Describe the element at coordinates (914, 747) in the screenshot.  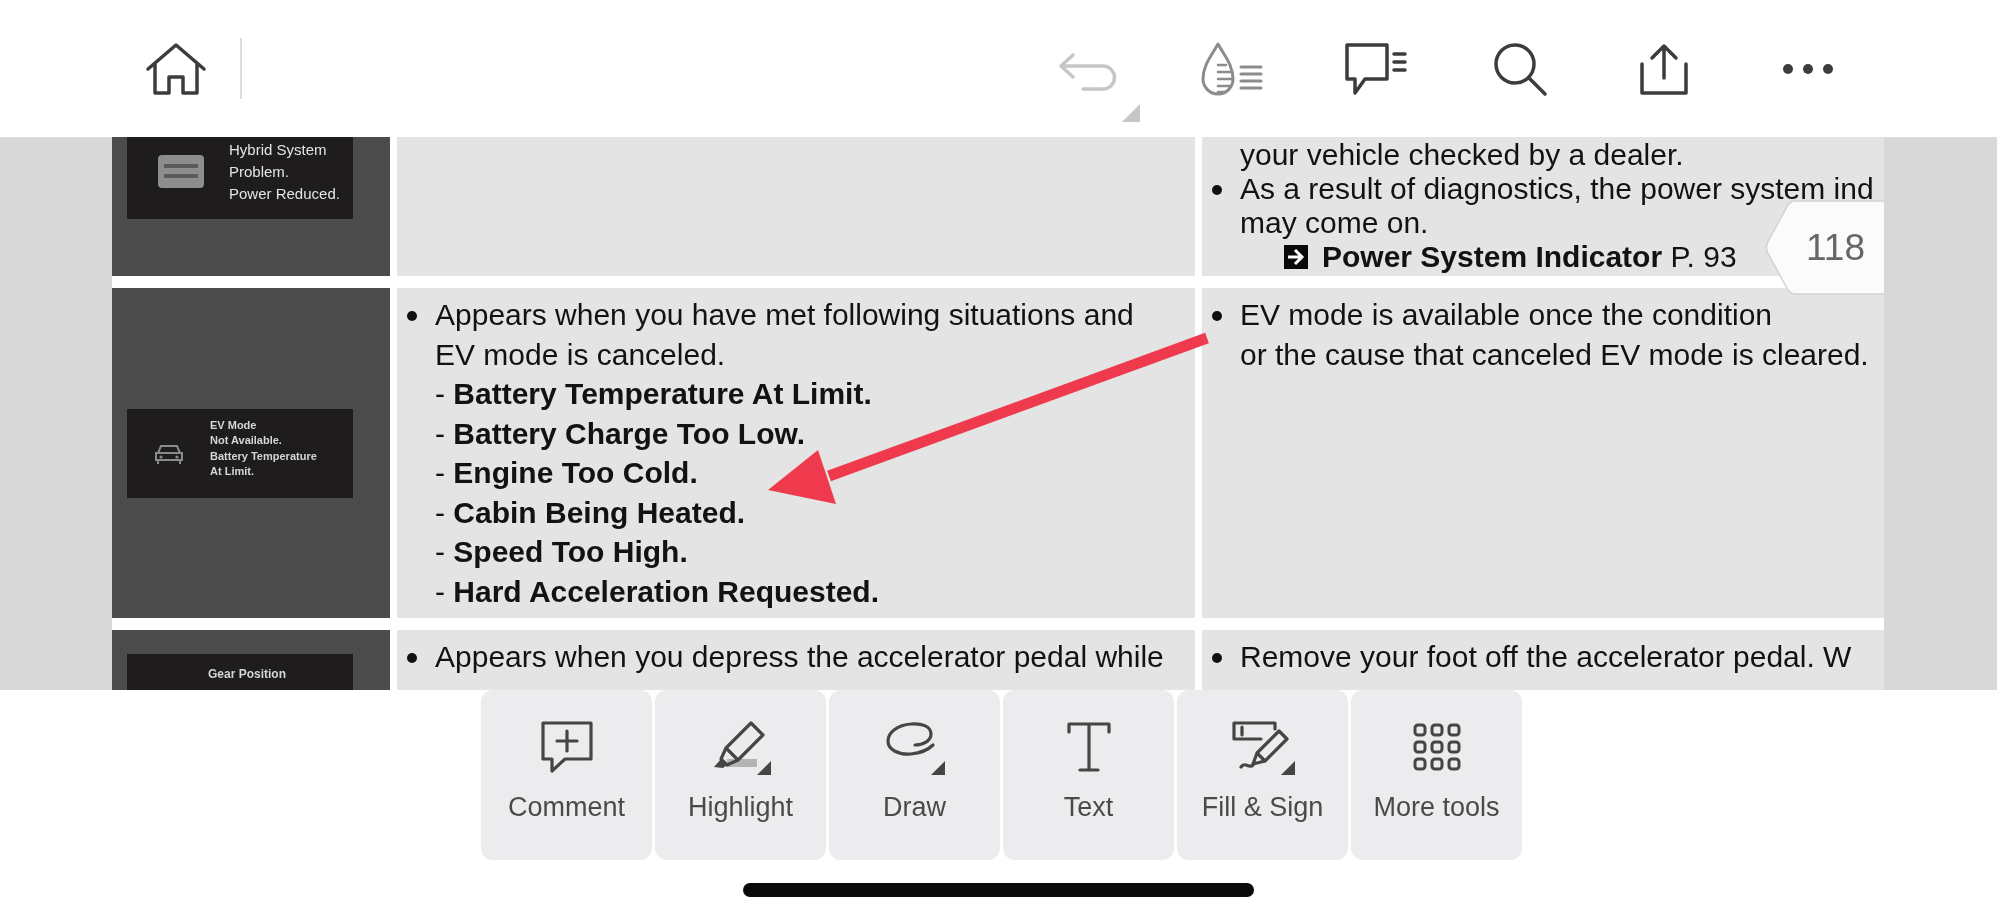
I see `scribble-icon` at that location.